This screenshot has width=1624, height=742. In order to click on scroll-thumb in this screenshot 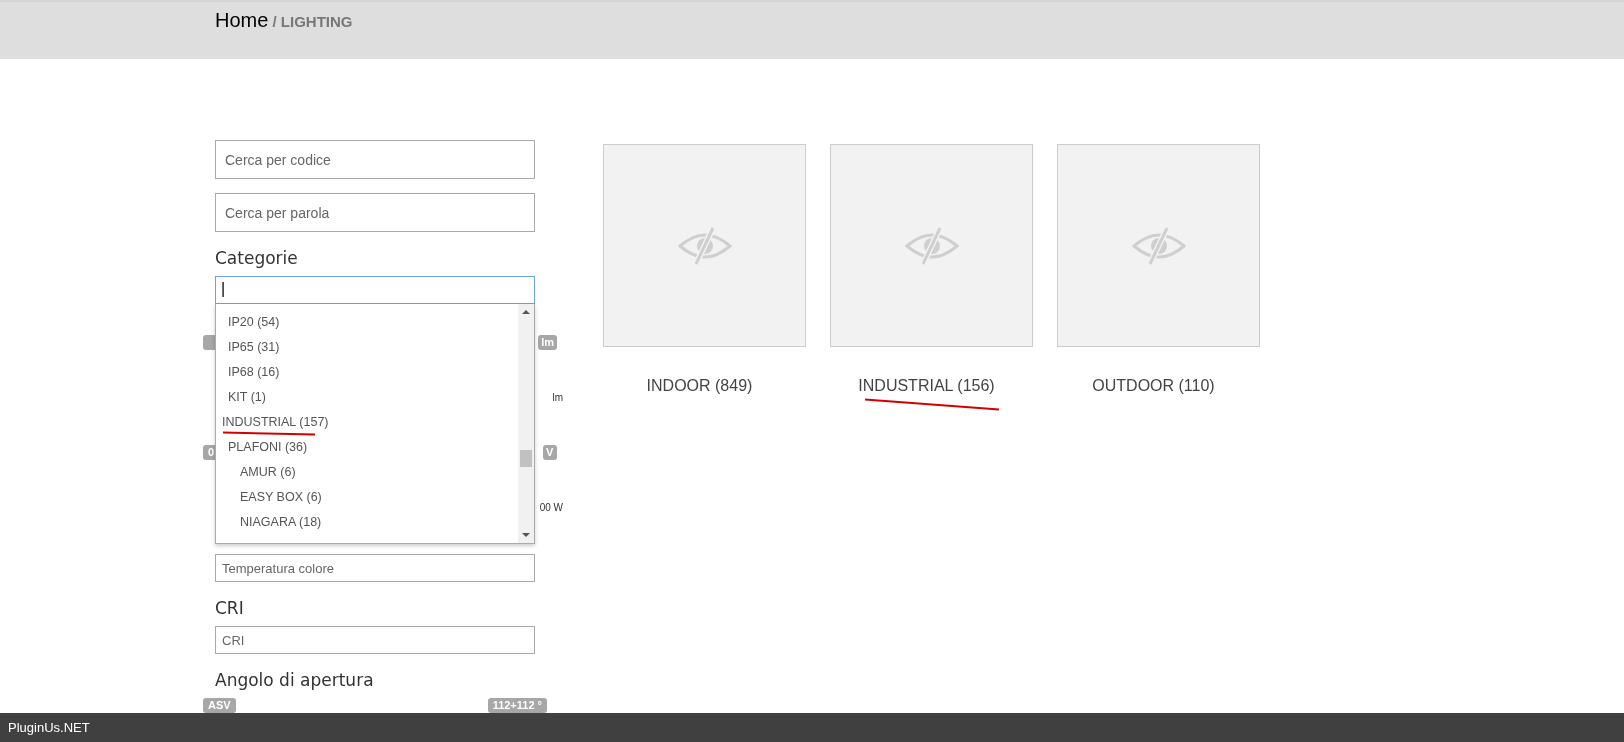, I will do `click(526, 458)`.